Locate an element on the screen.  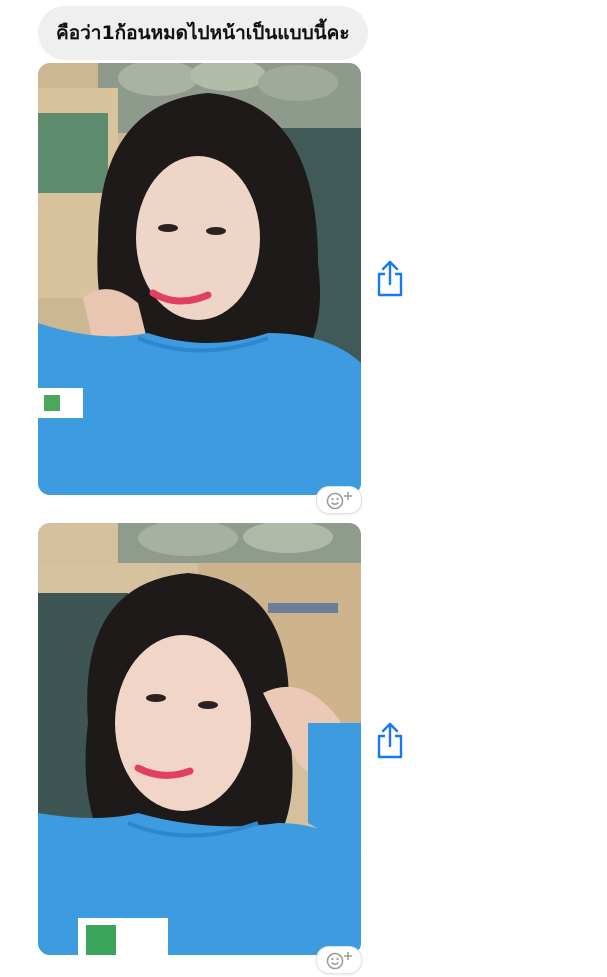
message-text: คือว่า1ก้อนหมดไปหน้าเป็นแบบนี้คะ is located at coordinates (203, 33).